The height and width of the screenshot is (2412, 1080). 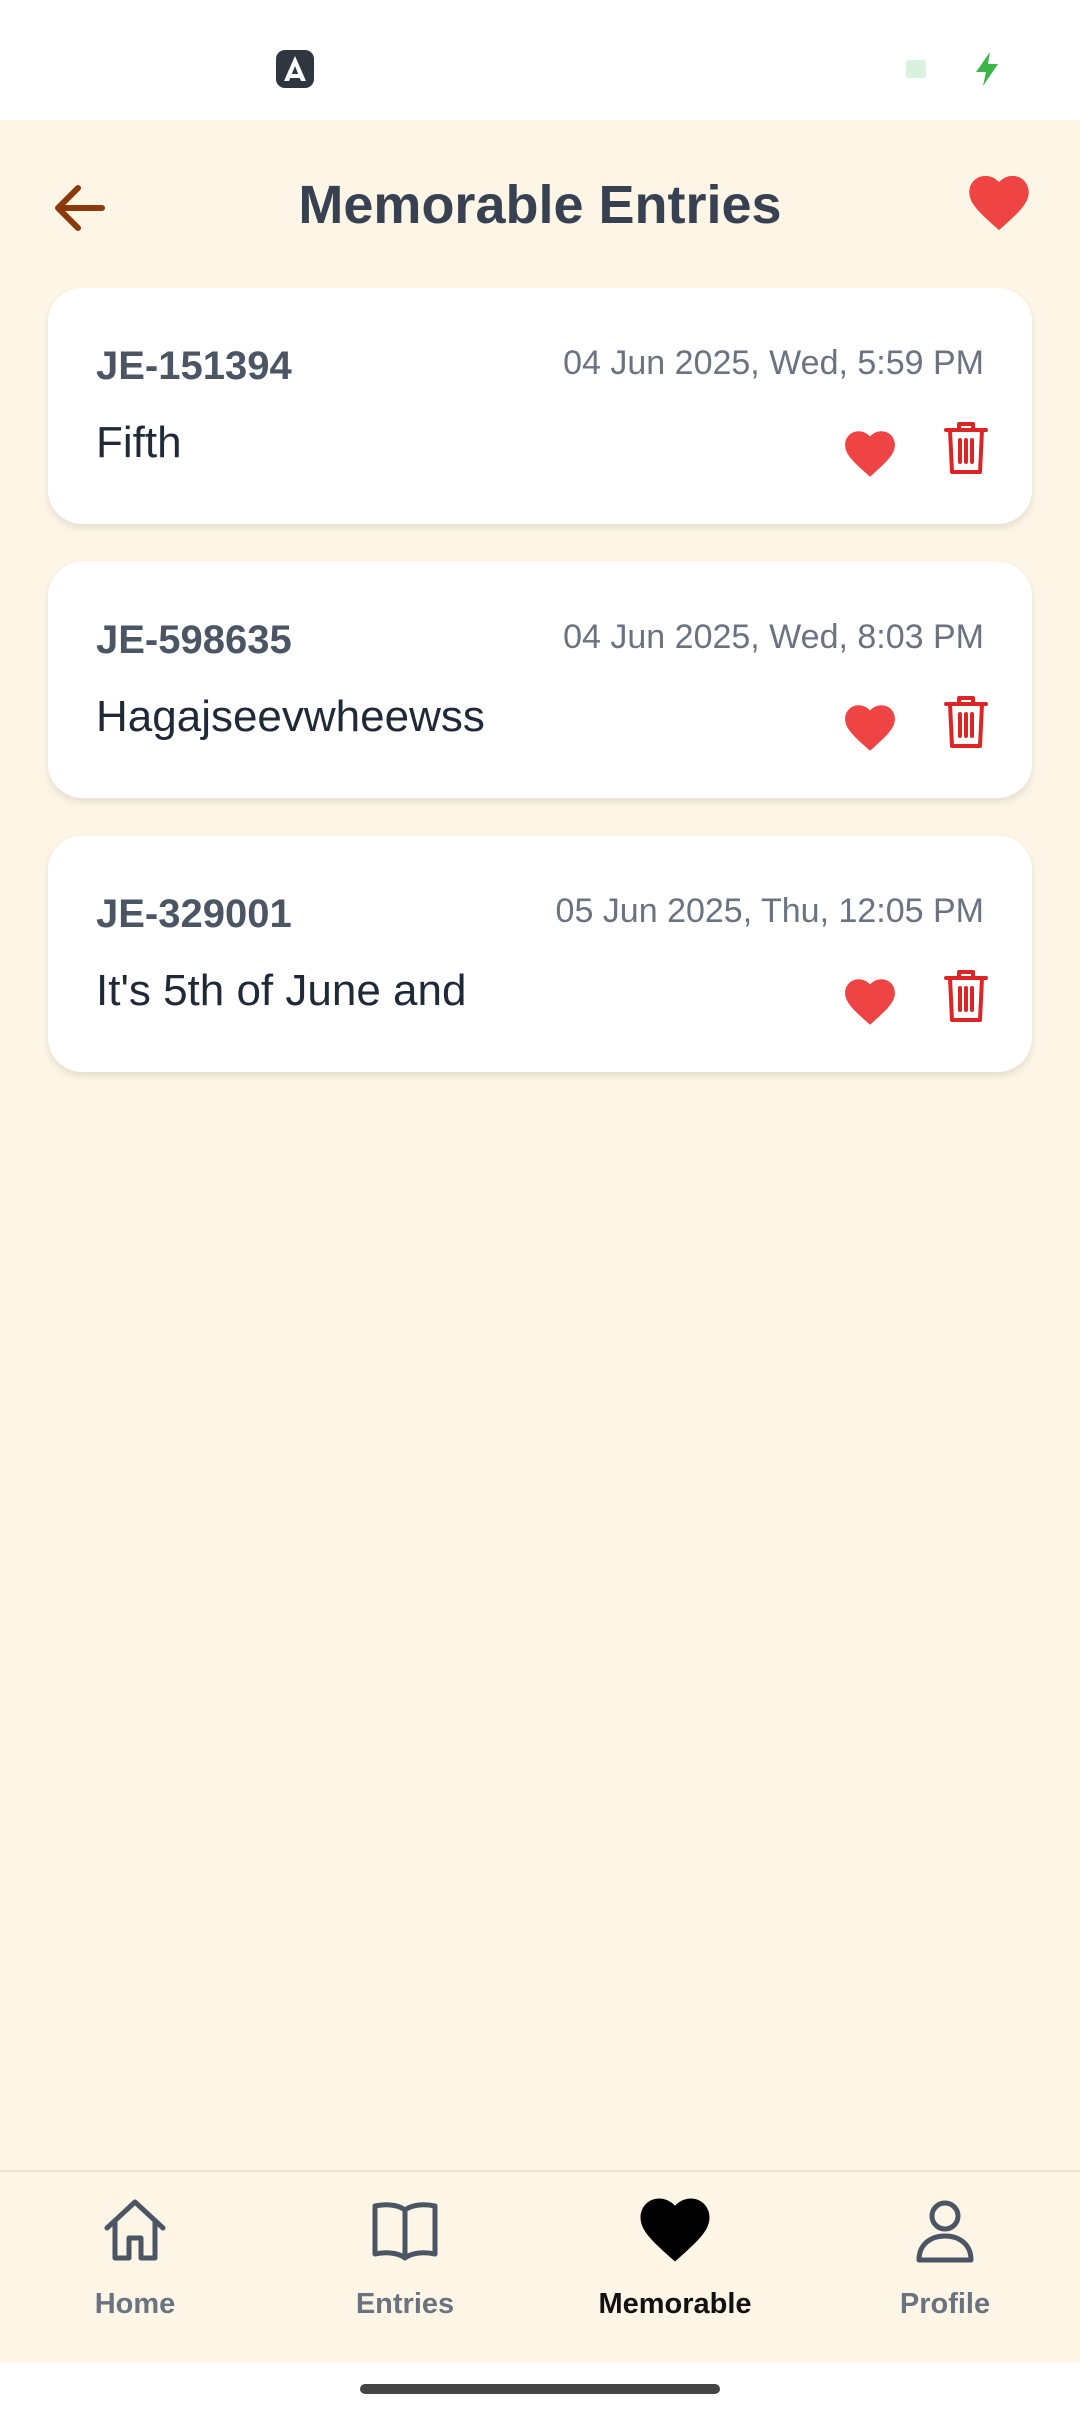 I want to click on home-gesture-bar, so click(x=540, y=2389).